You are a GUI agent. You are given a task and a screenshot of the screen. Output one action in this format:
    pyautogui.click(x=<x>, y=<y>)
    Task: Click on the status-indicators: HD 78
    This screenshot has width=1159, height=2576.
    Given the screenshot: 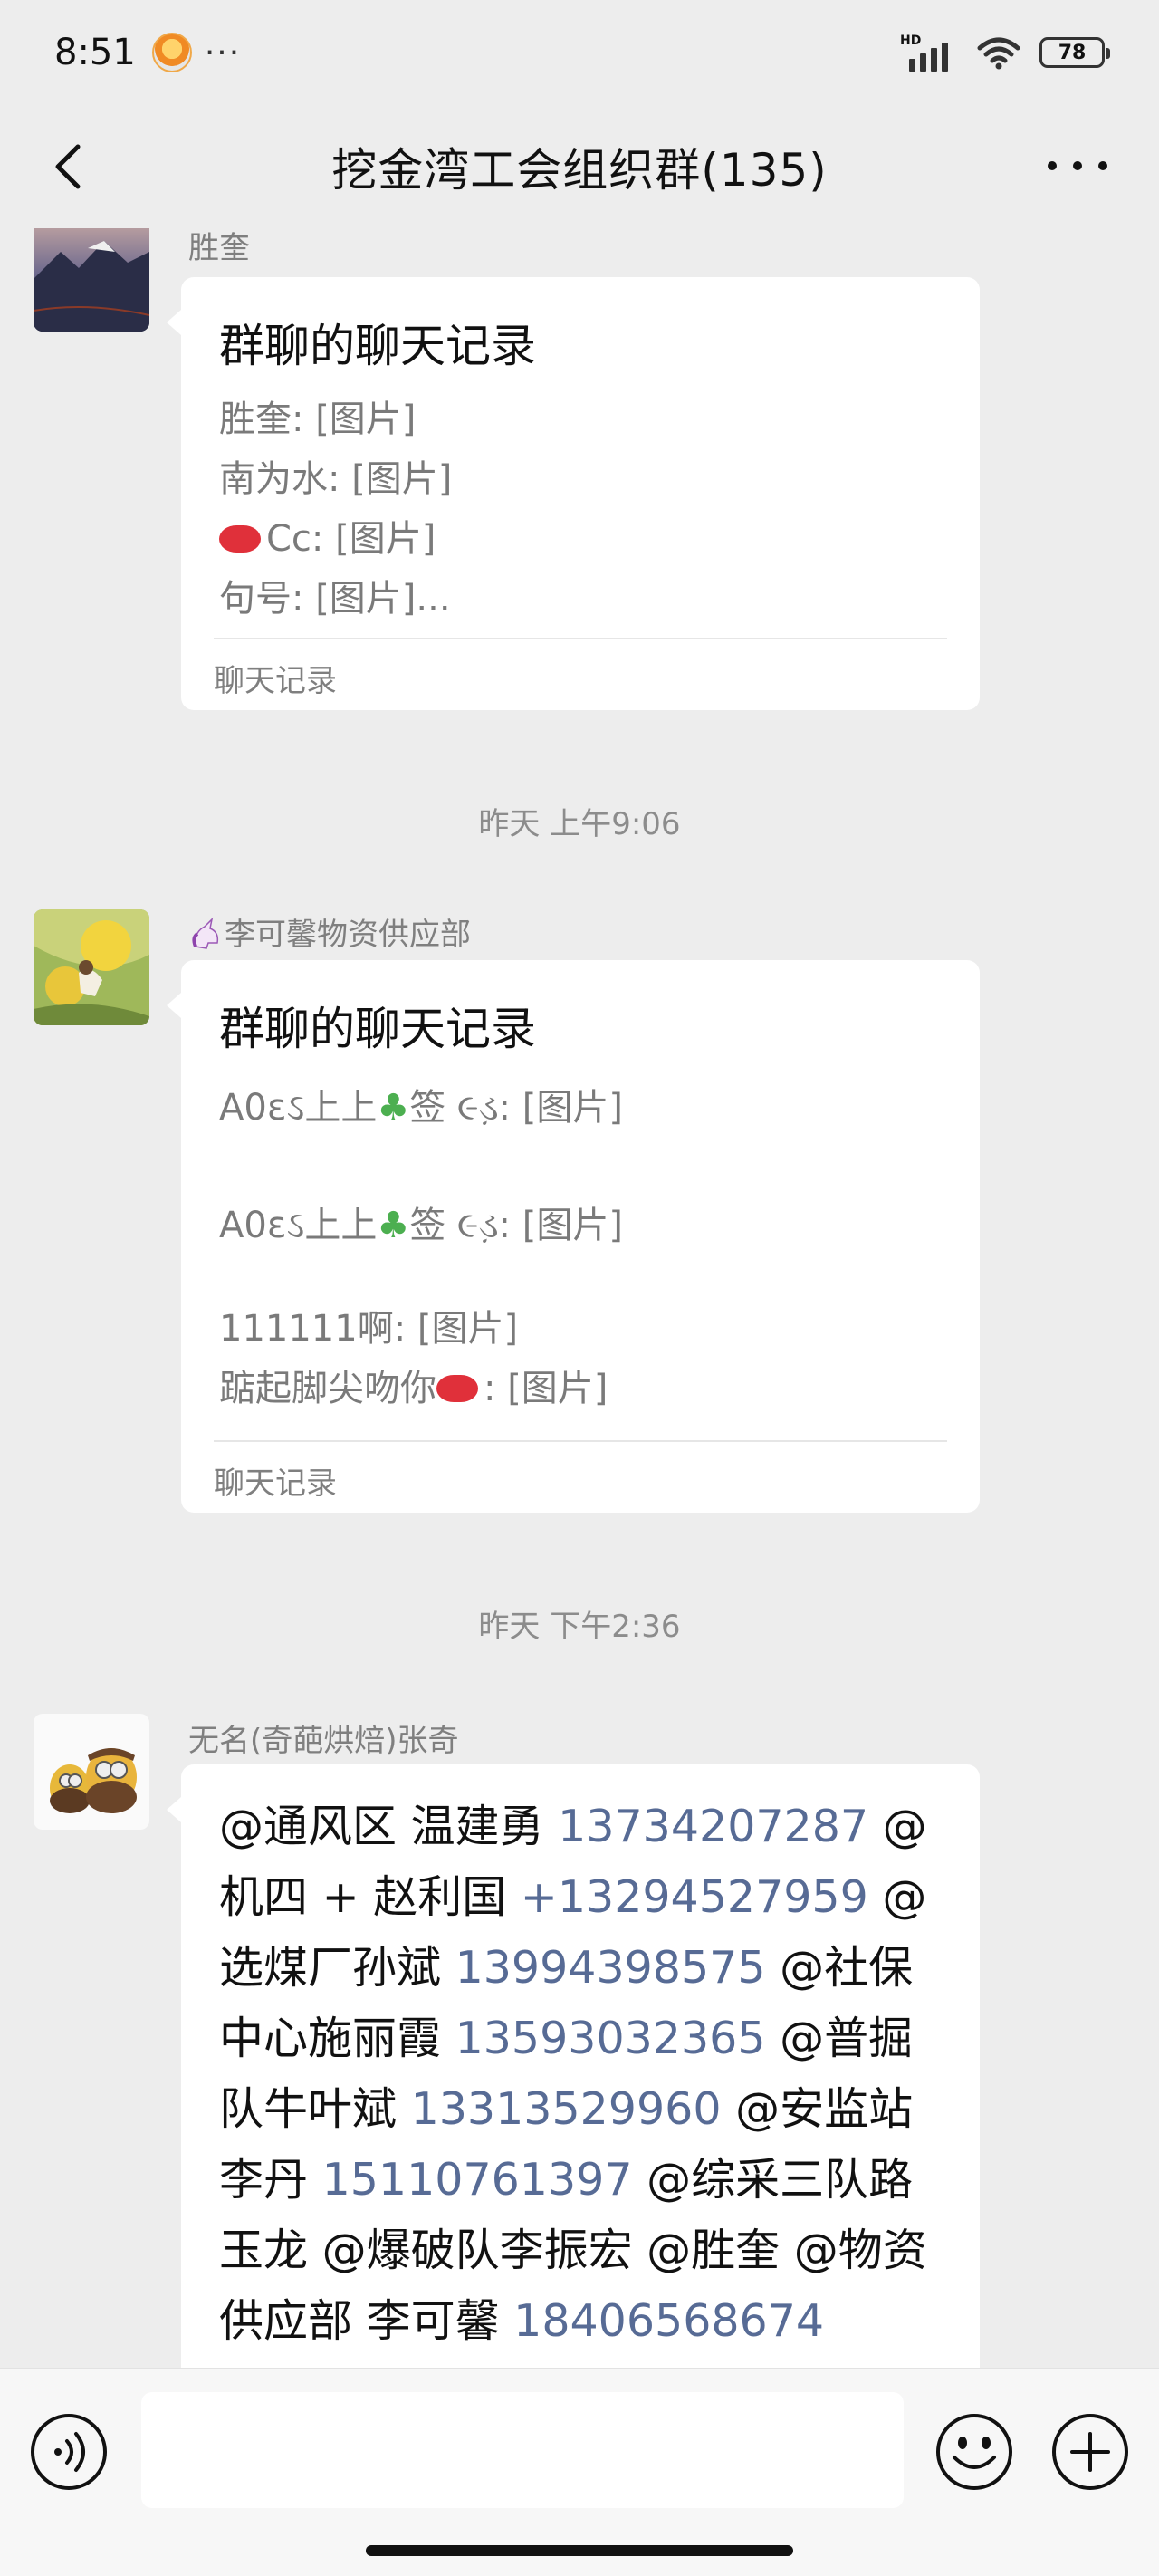 What is the action you would take?
    pyautogui.click(x=1005, y=53)
    